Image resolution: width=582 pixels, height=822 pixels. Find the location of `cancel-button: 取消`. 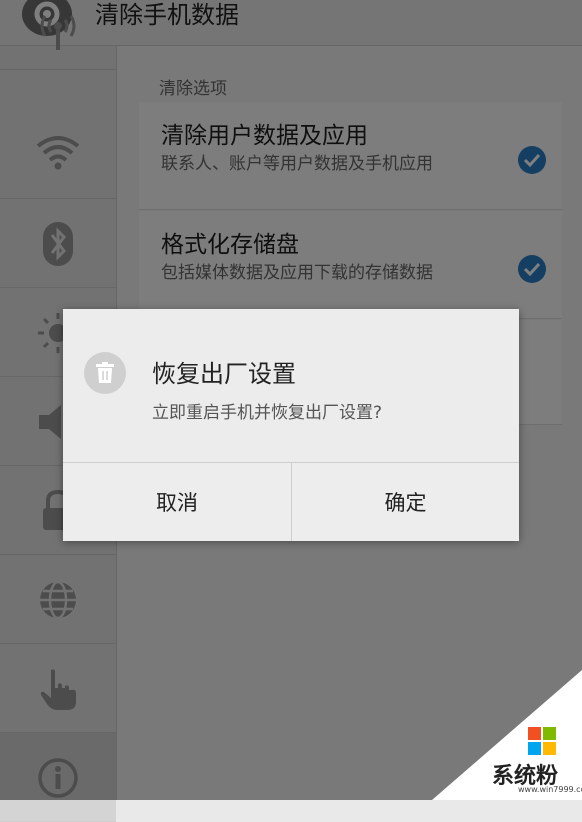

cancel-button: 取消 is located at coordinates (177, 502).